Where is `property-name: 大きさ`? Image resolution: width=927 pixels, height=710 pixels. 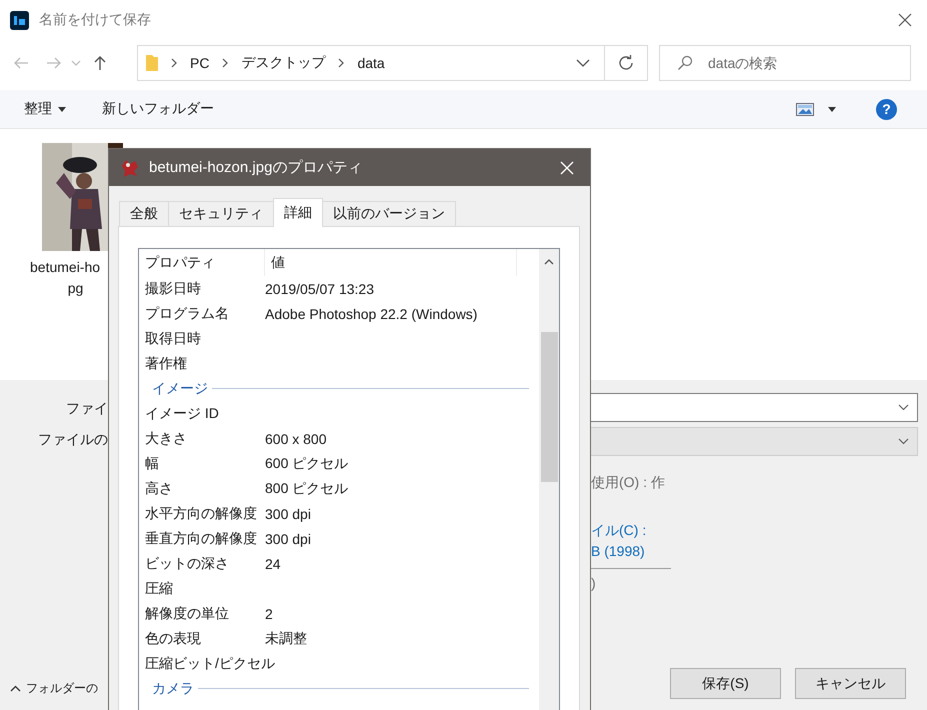
property-name: 大きさ is located at coordinates (166, 439).